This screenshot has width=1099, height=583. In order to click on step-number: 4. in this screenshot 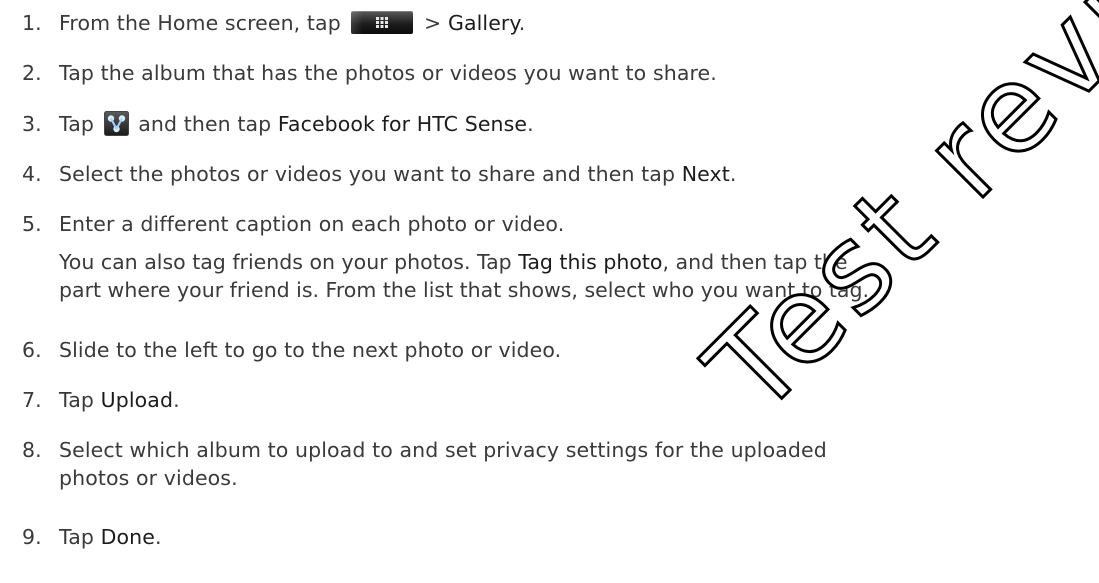, I will do `click(32, 174)`.